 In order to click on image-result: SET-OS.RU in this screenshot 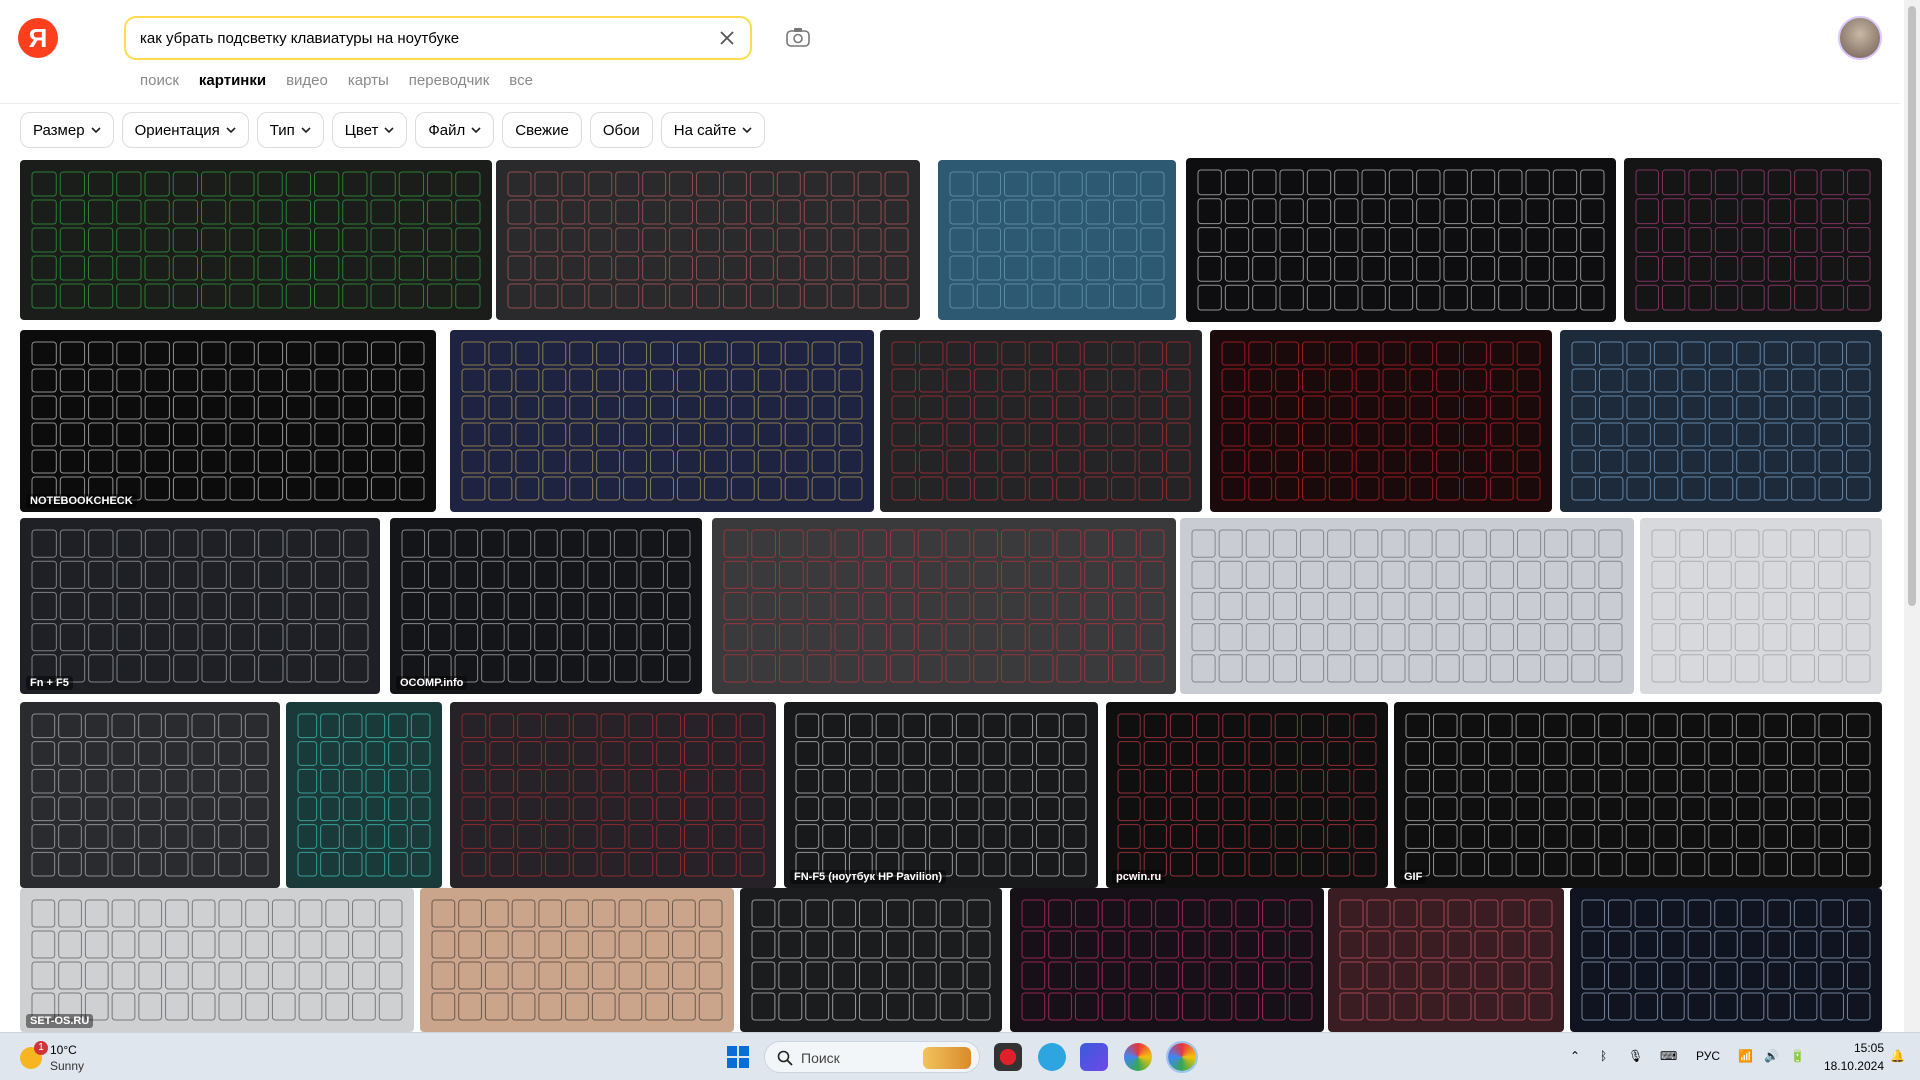, I will do `click(217, 960)`.